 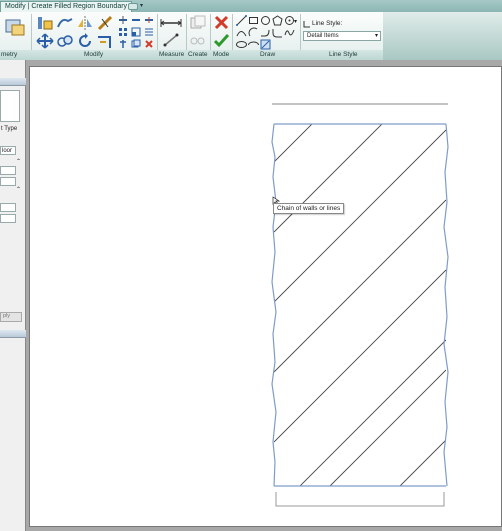 I want to click on panel-label-geometry: metry, so click(x=9, y=54).